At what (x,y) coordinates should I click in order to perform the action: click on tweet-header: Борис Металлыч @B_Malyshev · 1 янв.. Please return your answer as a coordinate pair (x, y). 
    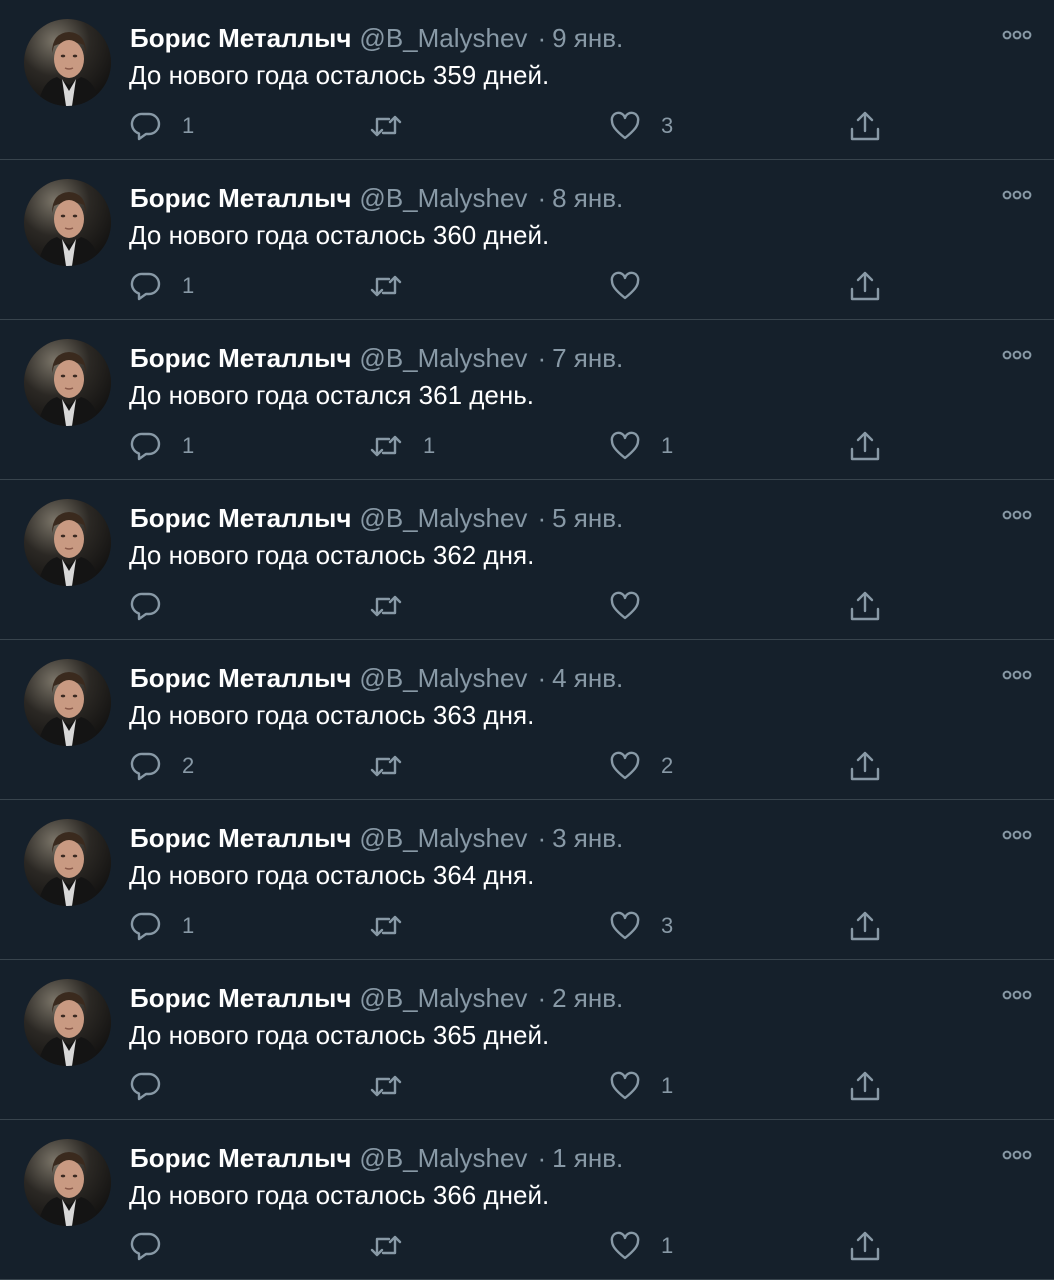
    Looking at the image, I should click on (376, 1158).